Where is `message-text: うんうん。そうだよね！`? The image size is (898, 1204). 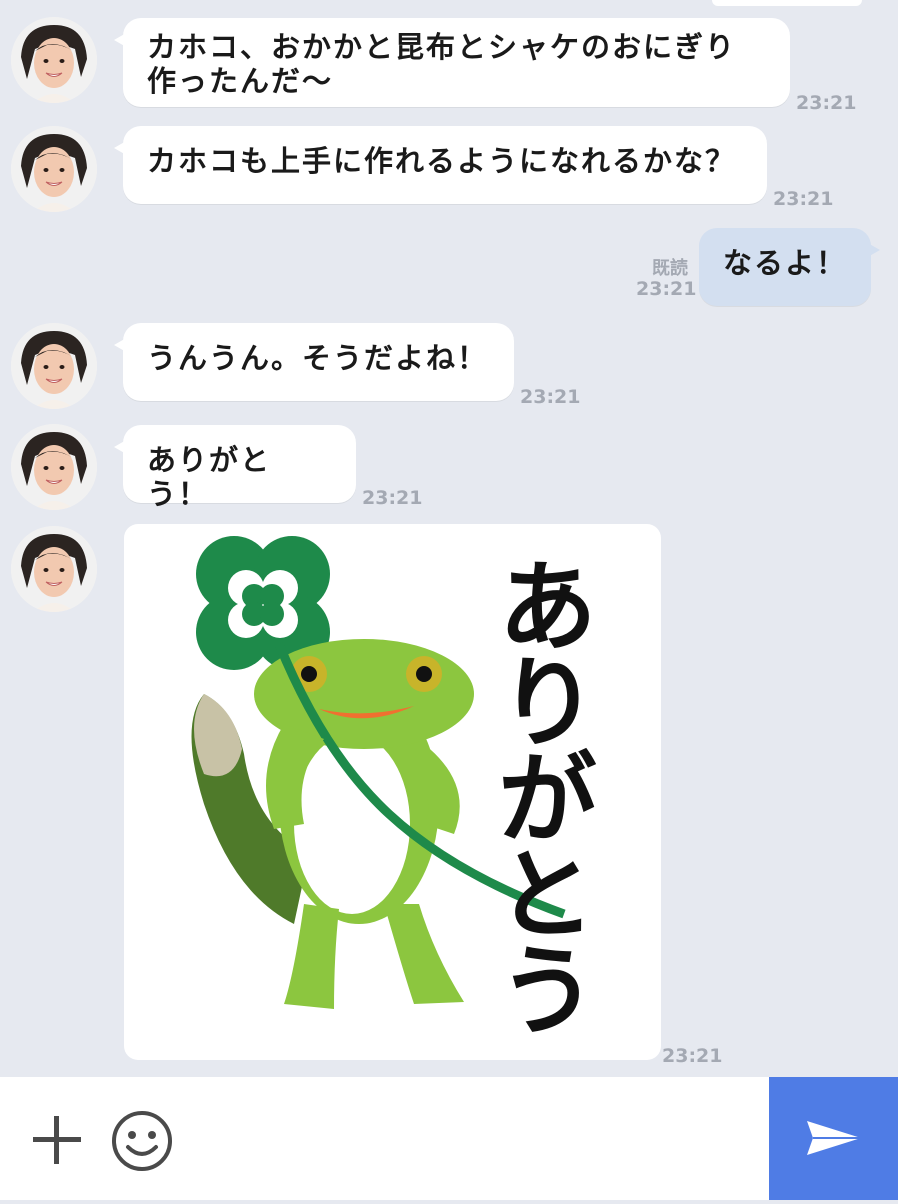
message-text: うんうん。そうだよね！ is located at coordinates (318, 358).